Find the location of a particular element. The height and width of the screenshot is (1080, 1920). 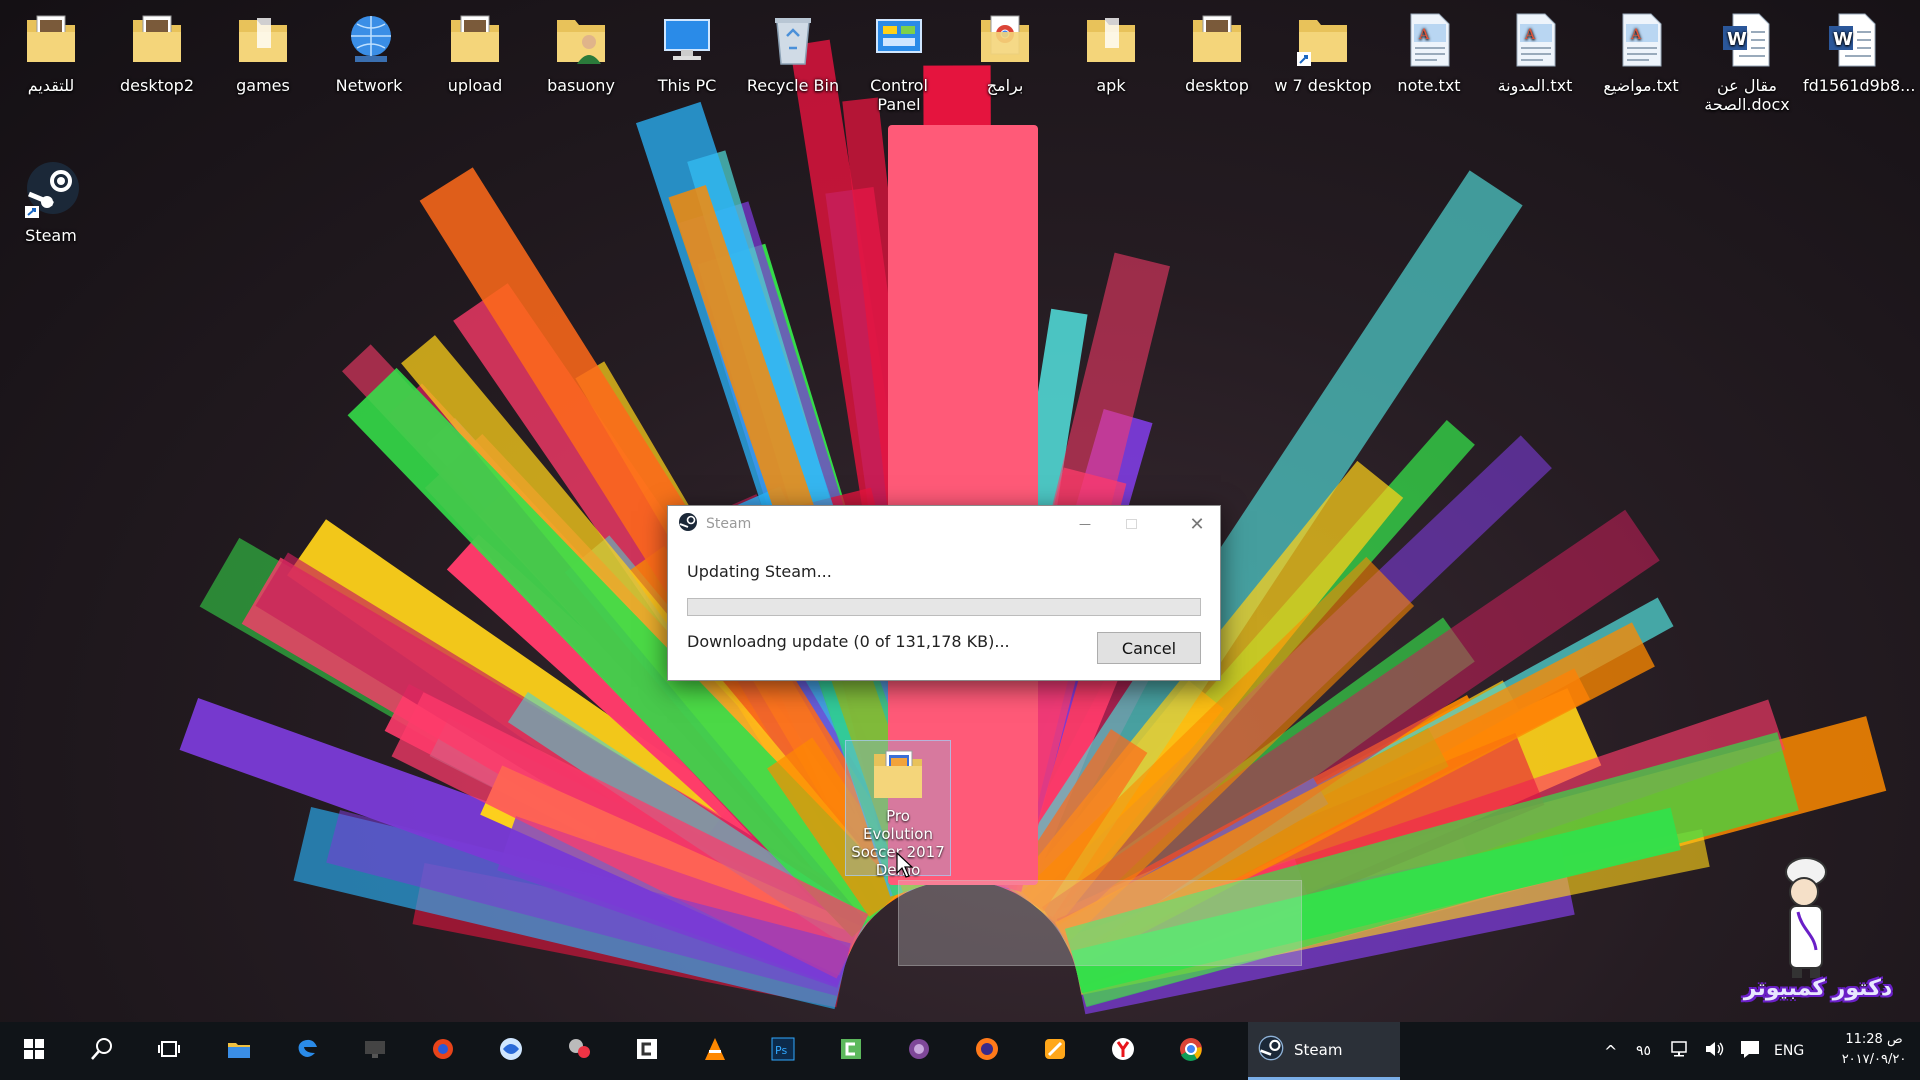

svg-text: Ps is located at coordinates (781, 1050).